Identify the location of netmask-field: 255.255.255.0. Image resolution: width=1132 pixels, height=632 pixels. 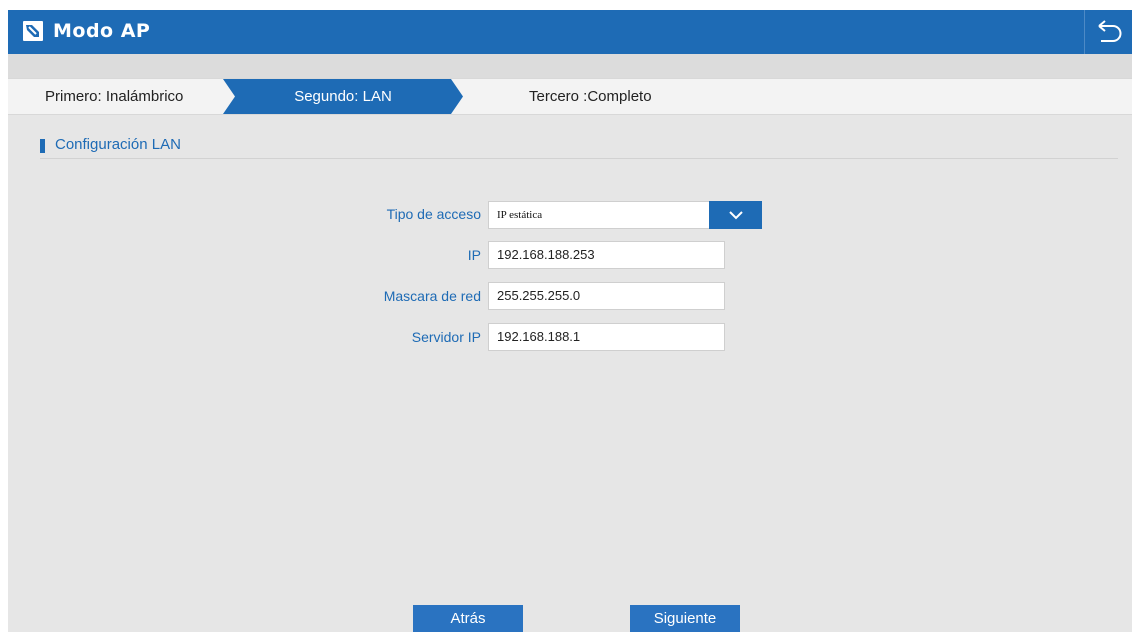
(606, 296).